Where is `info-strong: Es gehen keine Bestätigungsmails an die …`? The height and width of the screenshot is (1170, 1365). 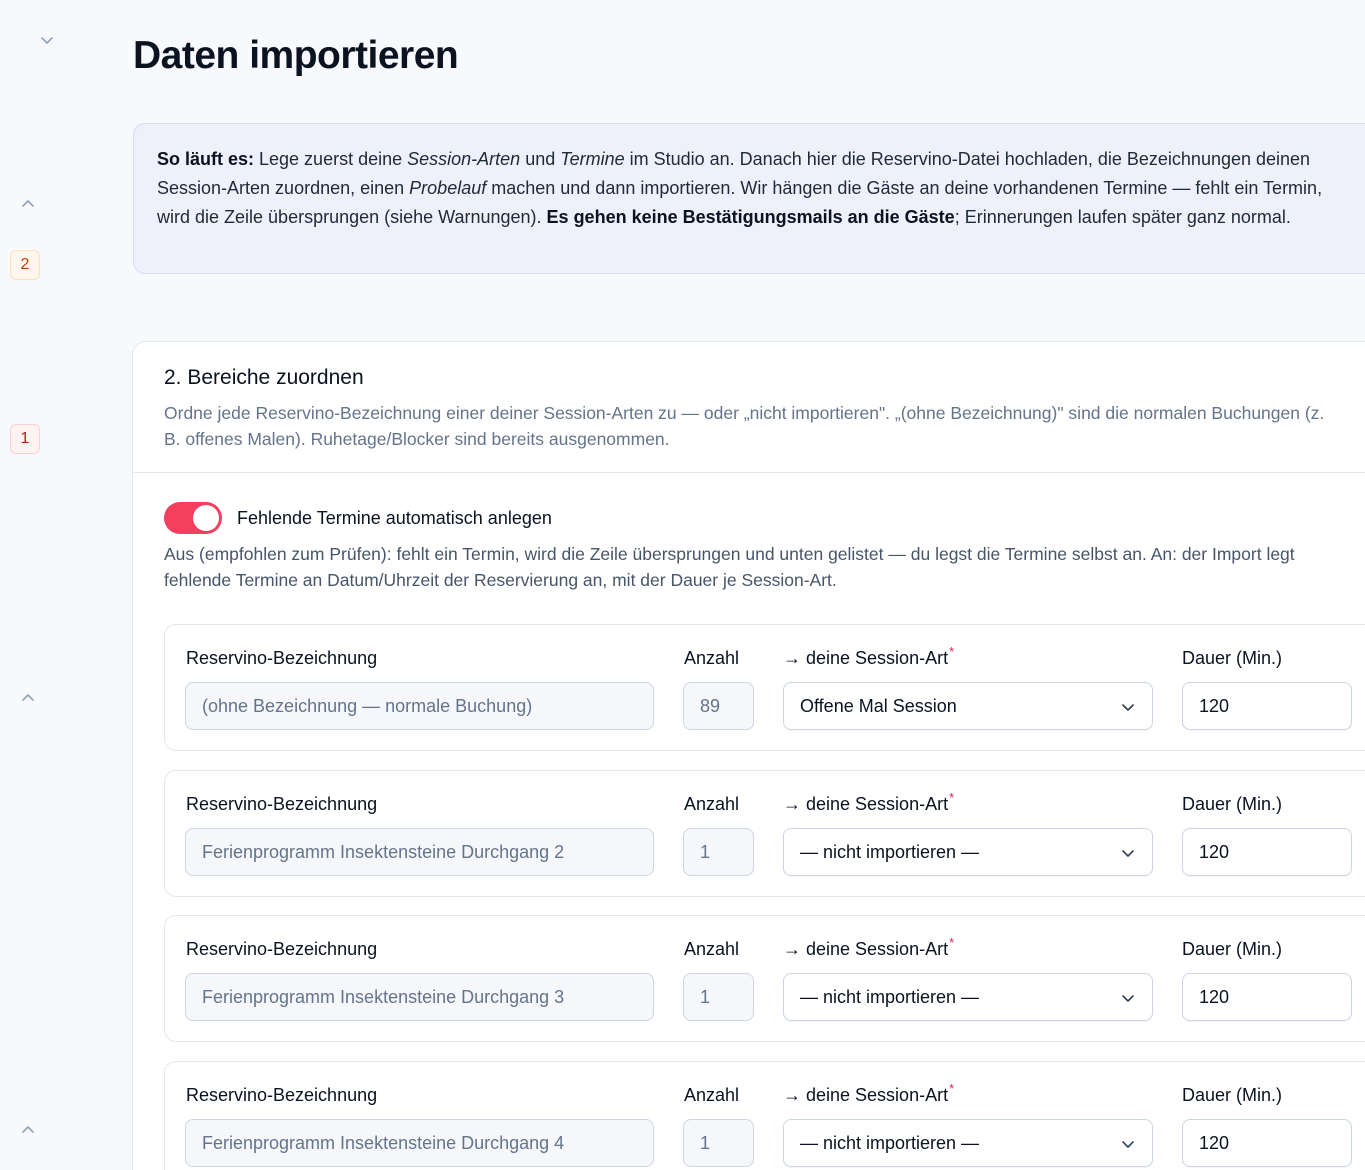 info-strong: Es gehen keine Bestätigungsmails an die … is located at coordinates (750, 217).